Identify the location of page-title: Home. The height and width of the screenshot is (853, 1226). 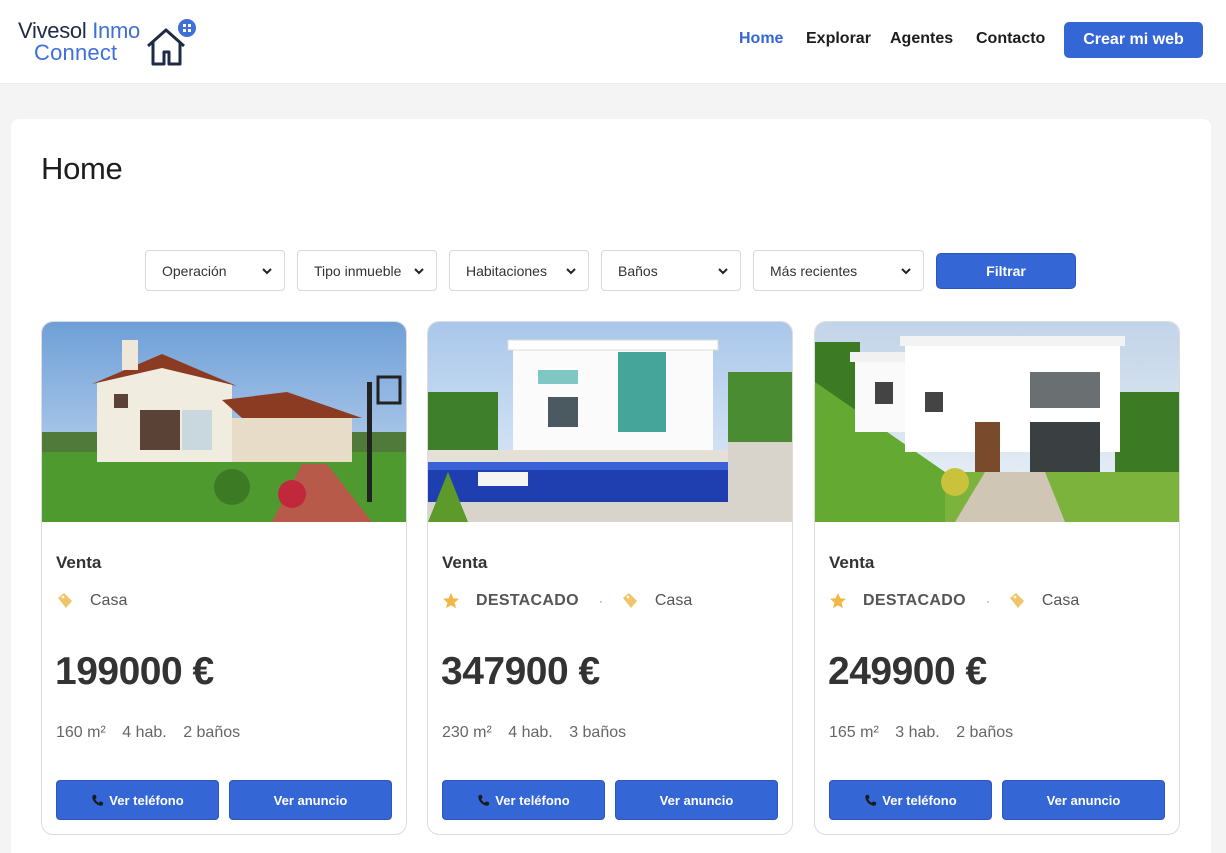
(82, 168).